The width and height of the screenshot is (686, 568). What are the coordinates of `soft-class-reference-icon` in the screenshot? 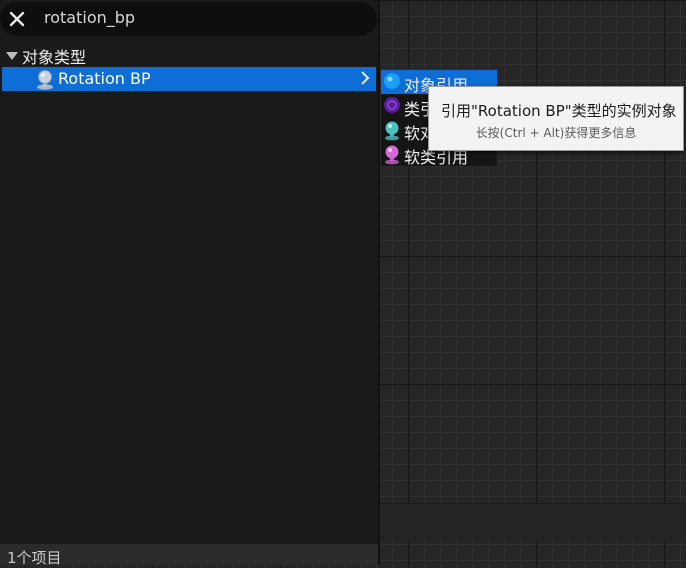 It's located at (392, 156).